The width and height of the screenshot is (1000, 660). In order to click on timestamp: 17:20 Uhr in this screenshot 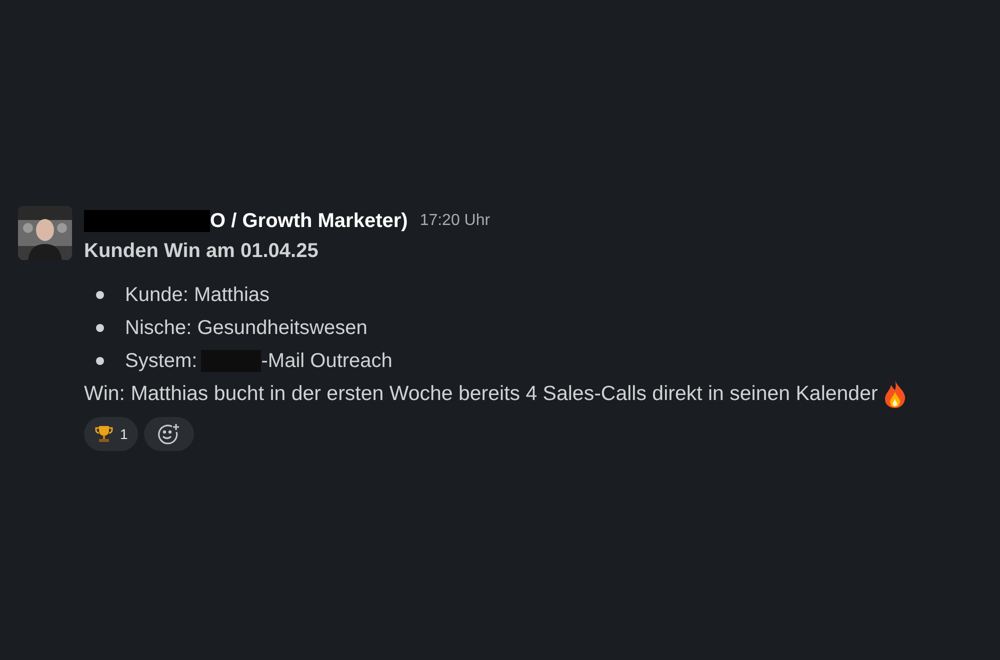, I will do `click(455, 221)`.